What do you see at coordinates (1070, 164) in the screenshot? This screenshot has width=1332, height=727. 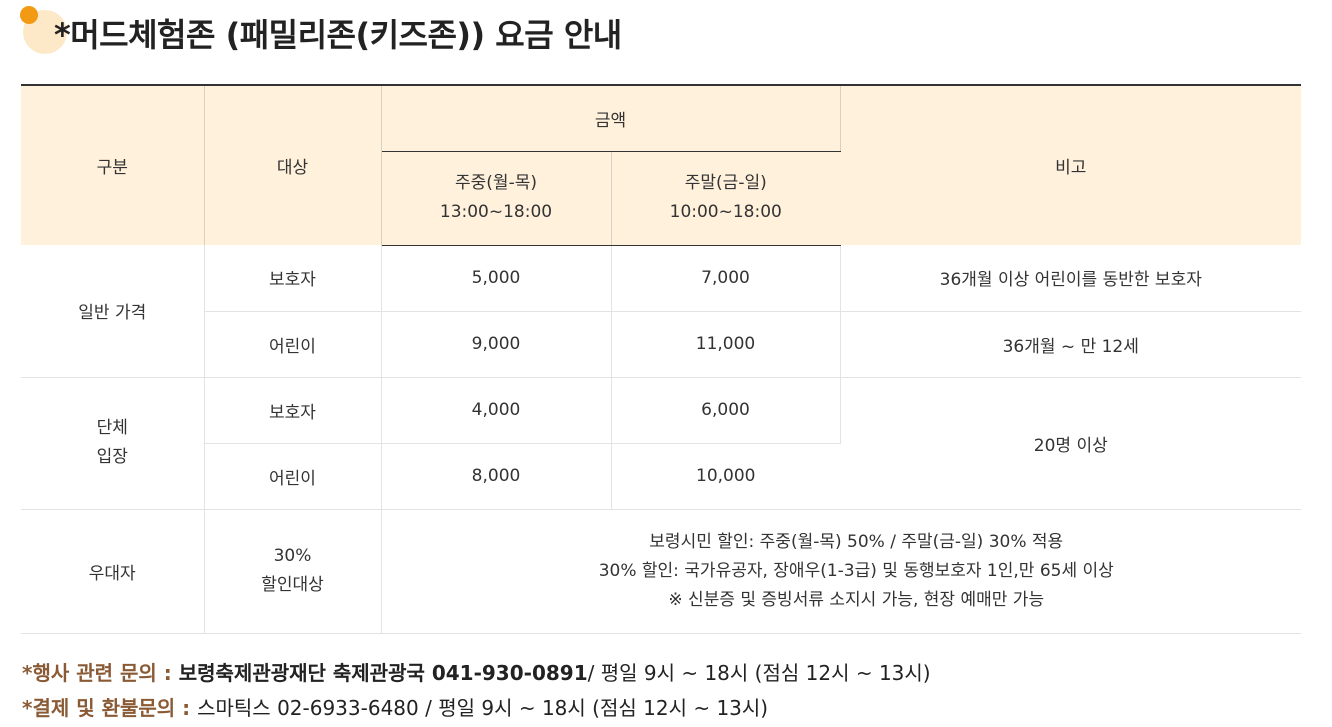 I see `header-remarks: 비고` at bounding box center [1070, 164].